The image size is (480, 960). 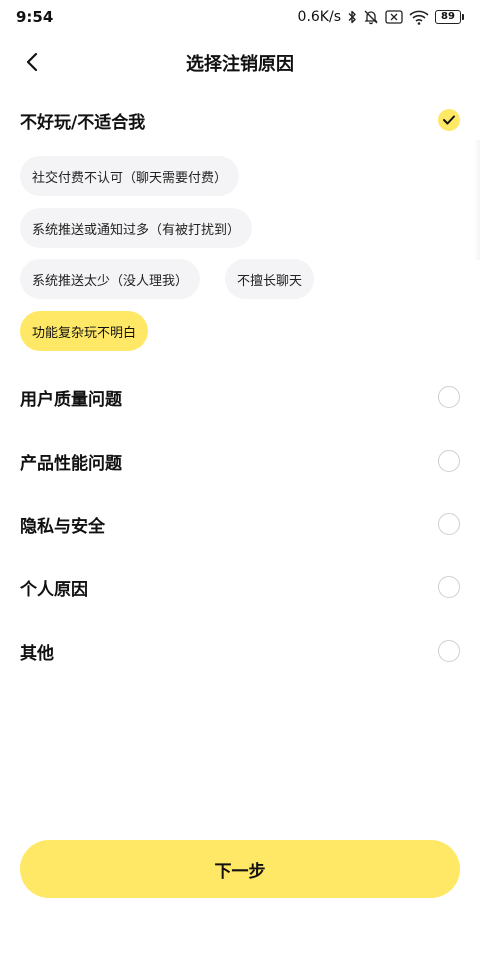 I want to click on reason-label: 产品性能问题, so click(x=71, y=463).